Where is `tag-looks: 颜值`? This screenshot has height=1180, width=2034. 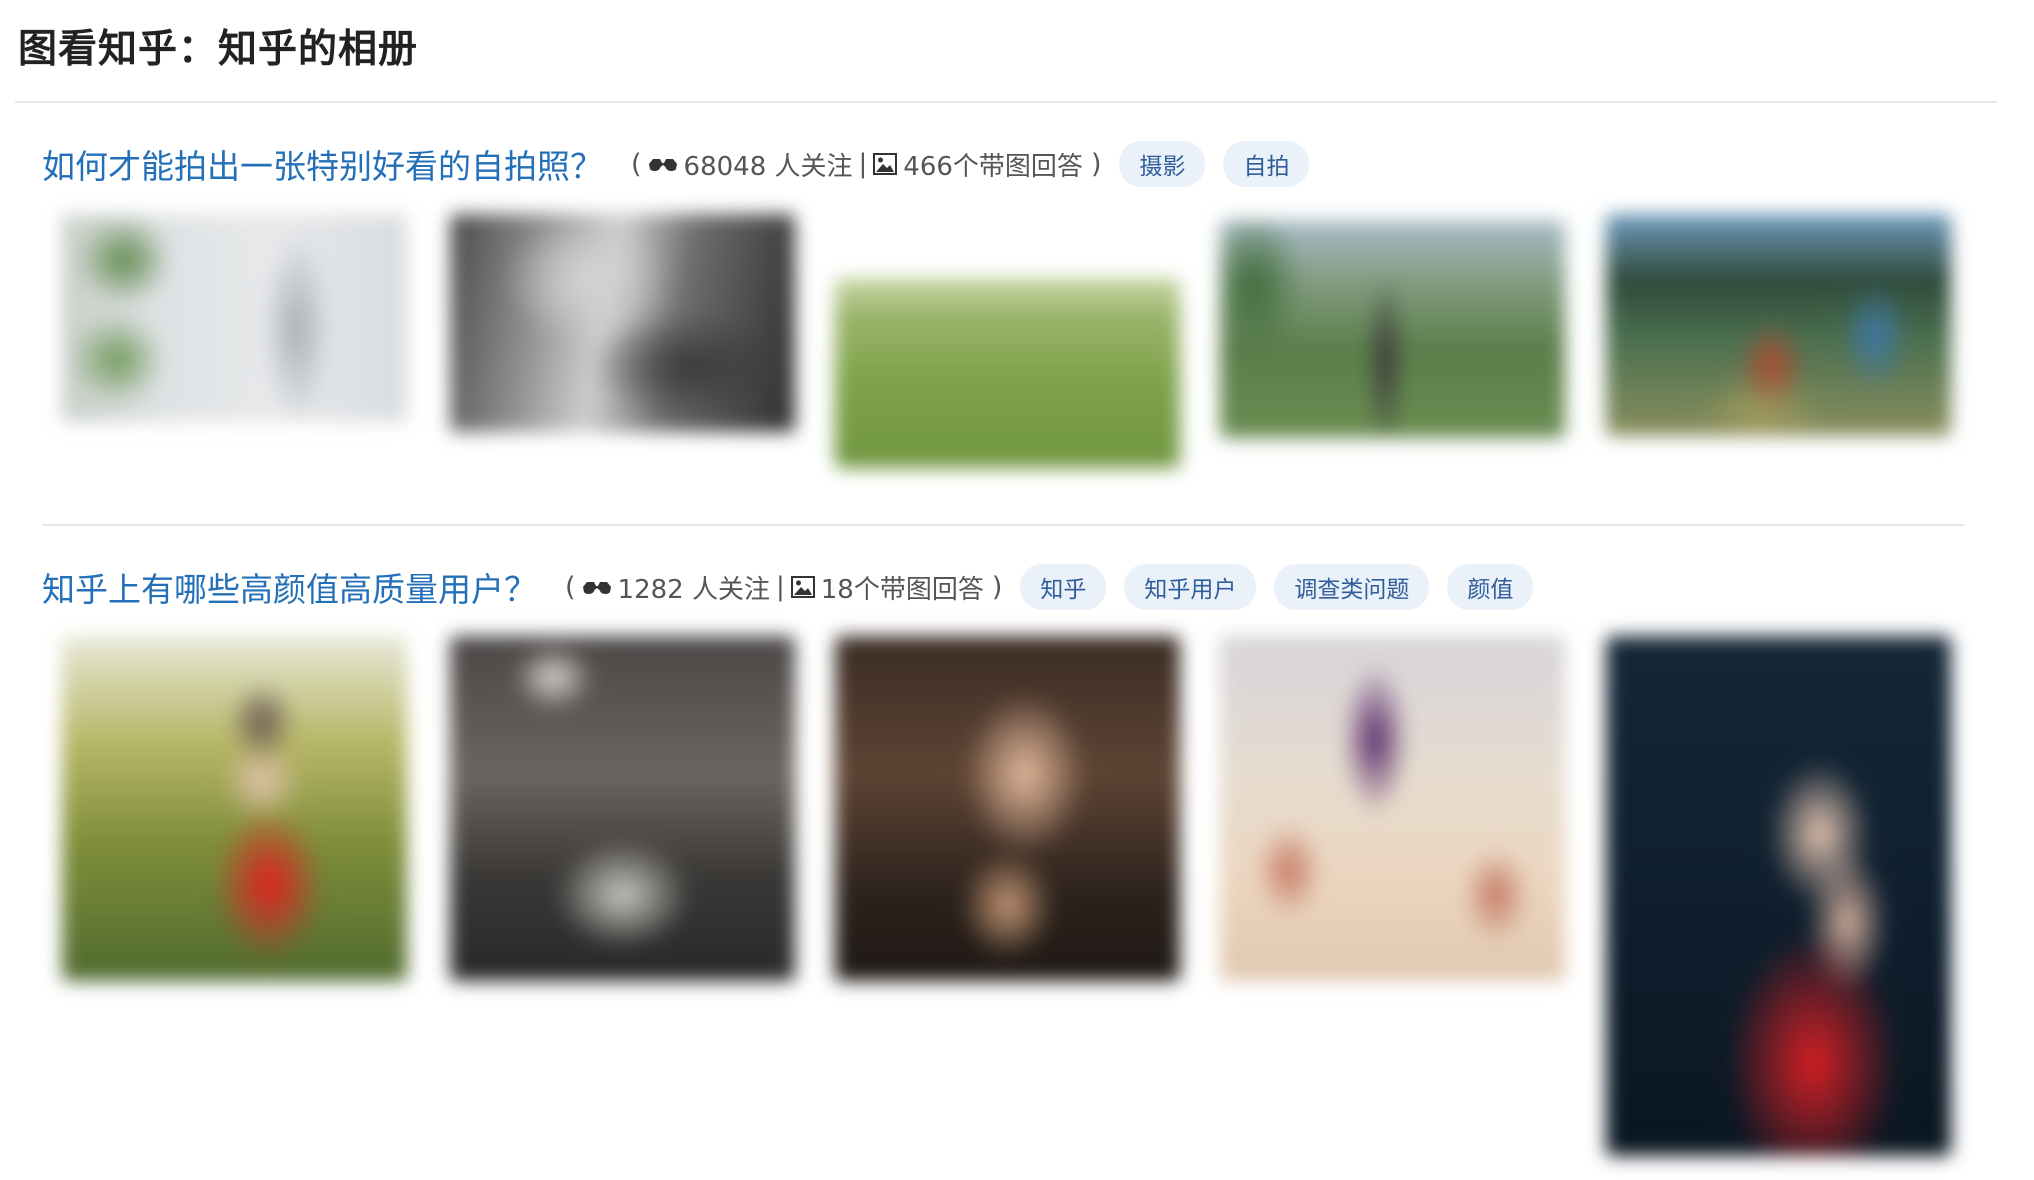
tag-looks: 颜值 is located at coordinates (1490, 587).